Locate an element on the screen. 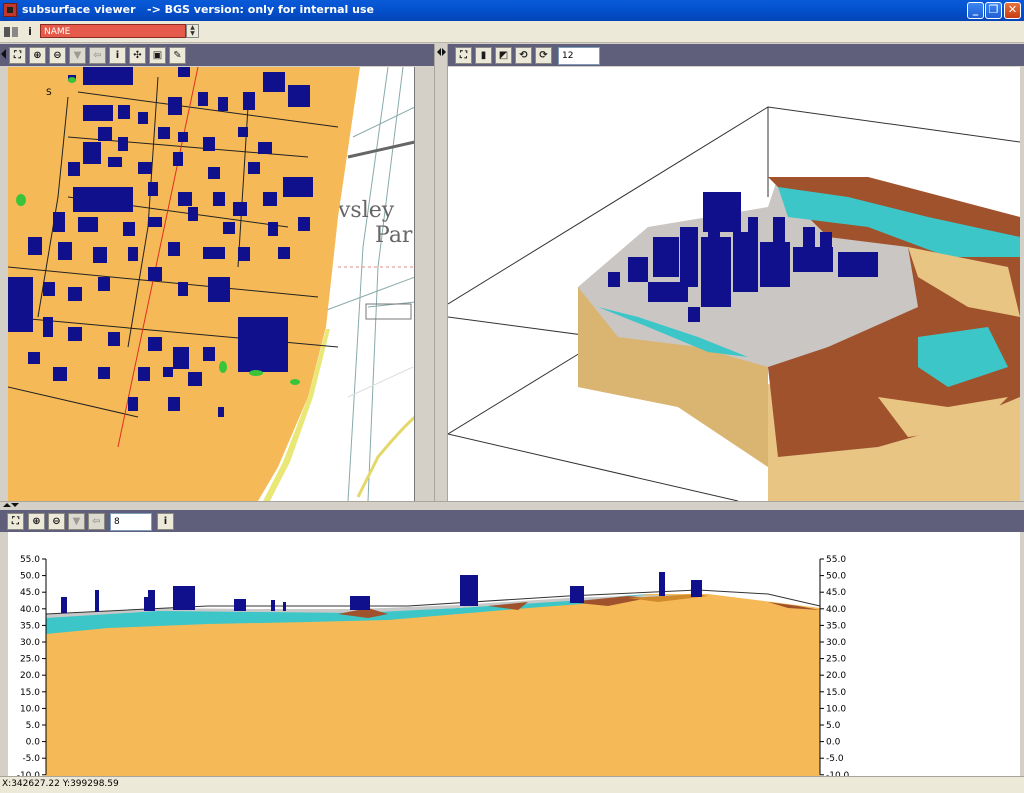  y-tick-right: 15.0 is located at coordinates (836, 693).